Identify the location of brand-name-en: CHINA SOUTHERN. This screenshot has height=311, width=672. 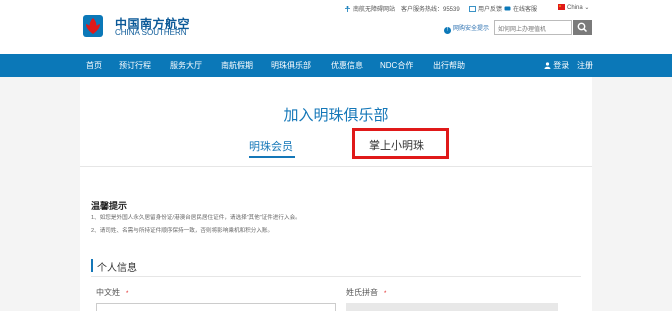
(151, 32).